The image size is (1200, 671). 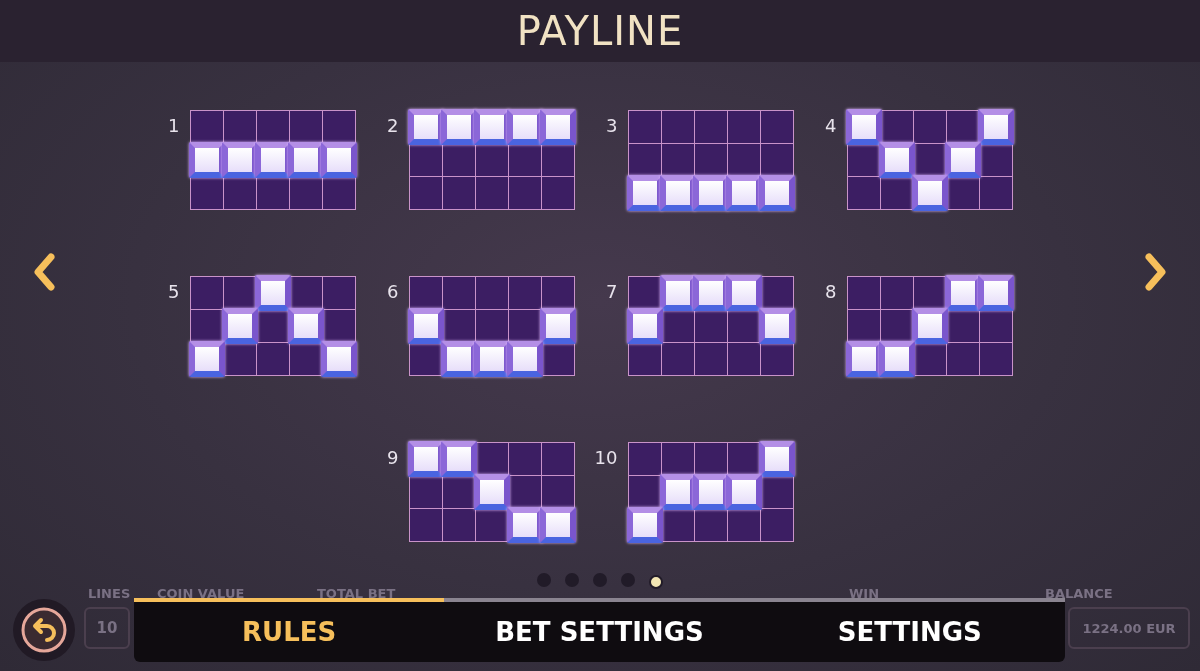 What do you see at coordinates (1129, 628) in the screenshot?
I see `balance-field: 1224.00 EUR` at bounding box center [1129, 628].